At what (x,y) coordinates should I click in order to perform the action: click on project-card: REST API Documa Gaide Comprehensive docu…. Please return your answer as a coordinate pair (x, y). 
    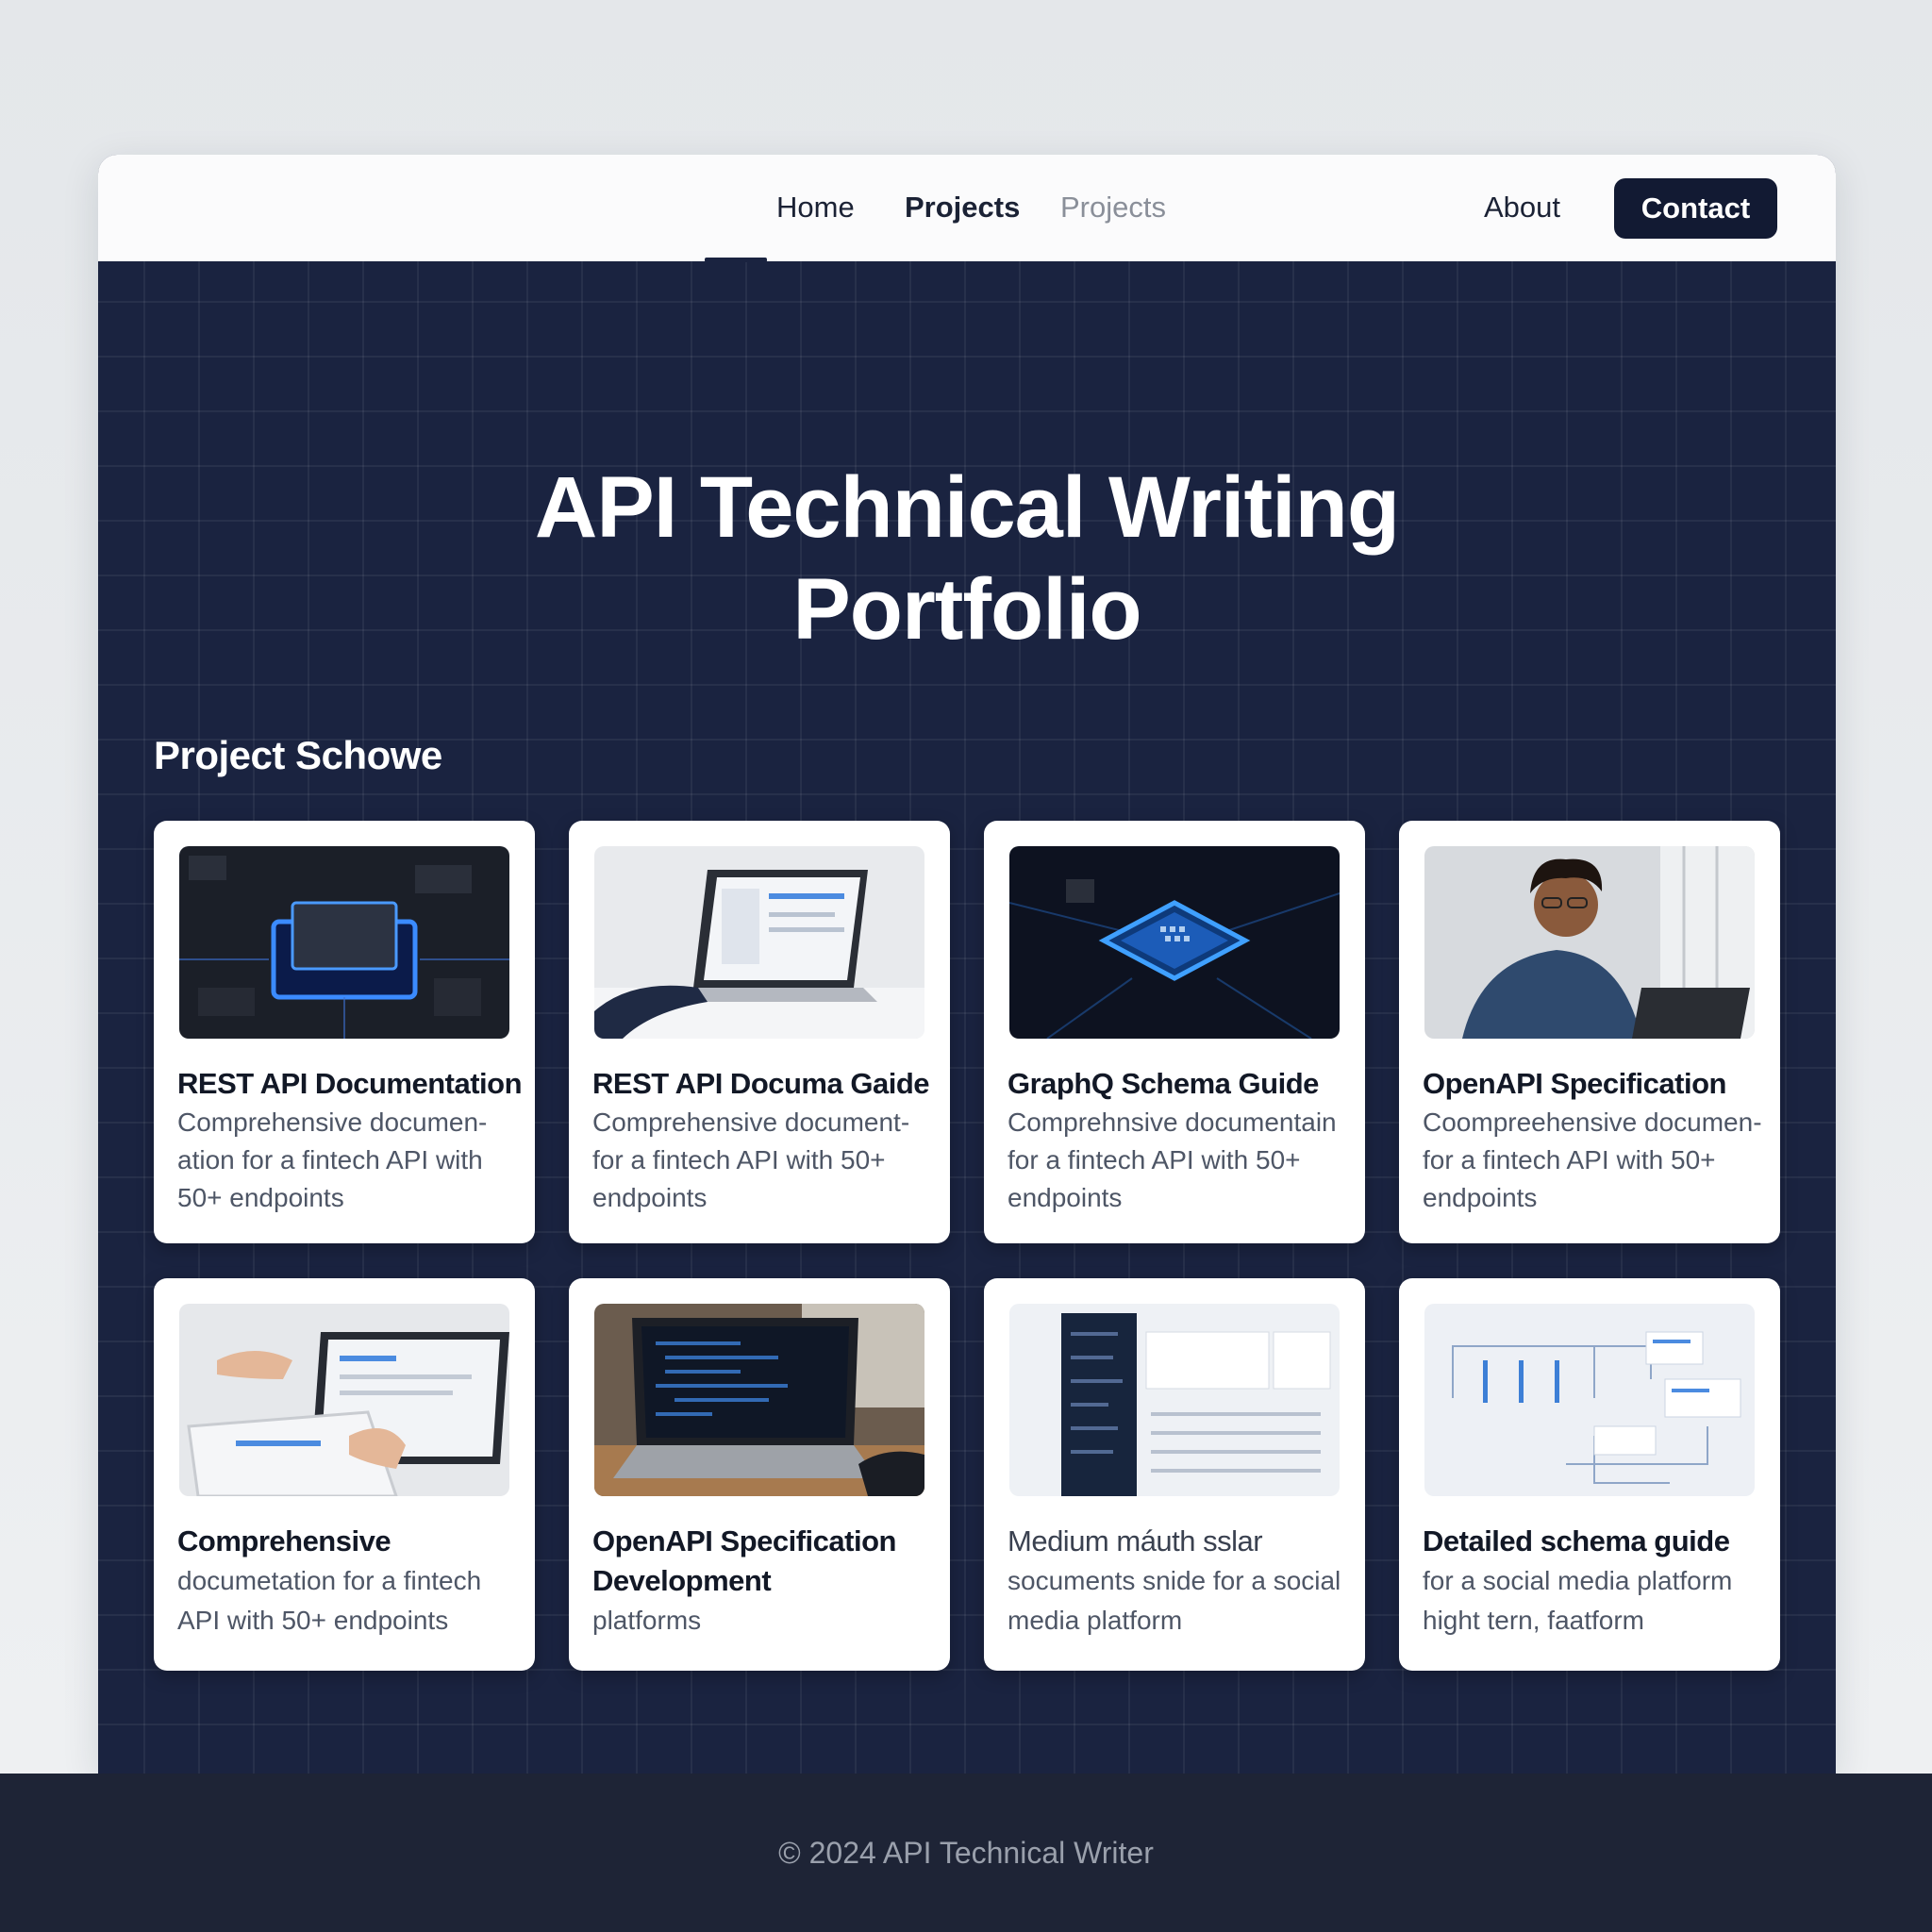
    Looking at the image, I should click on (759, 1032).